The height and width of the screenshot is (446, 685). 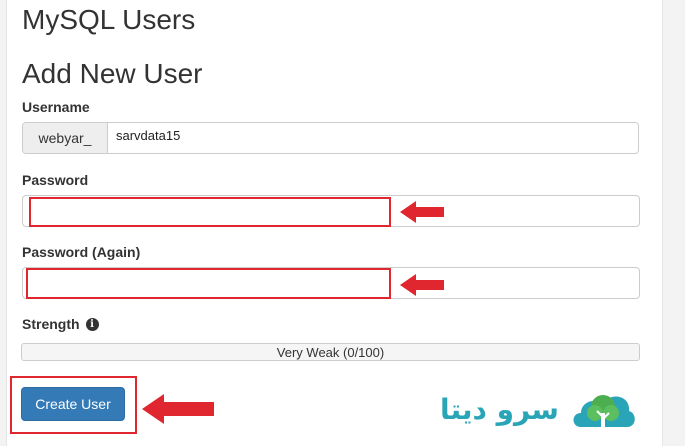 What do you see at coordinates (3, 223) in the screenshot?
I see `left-rail` at bounding box center [3, 223].